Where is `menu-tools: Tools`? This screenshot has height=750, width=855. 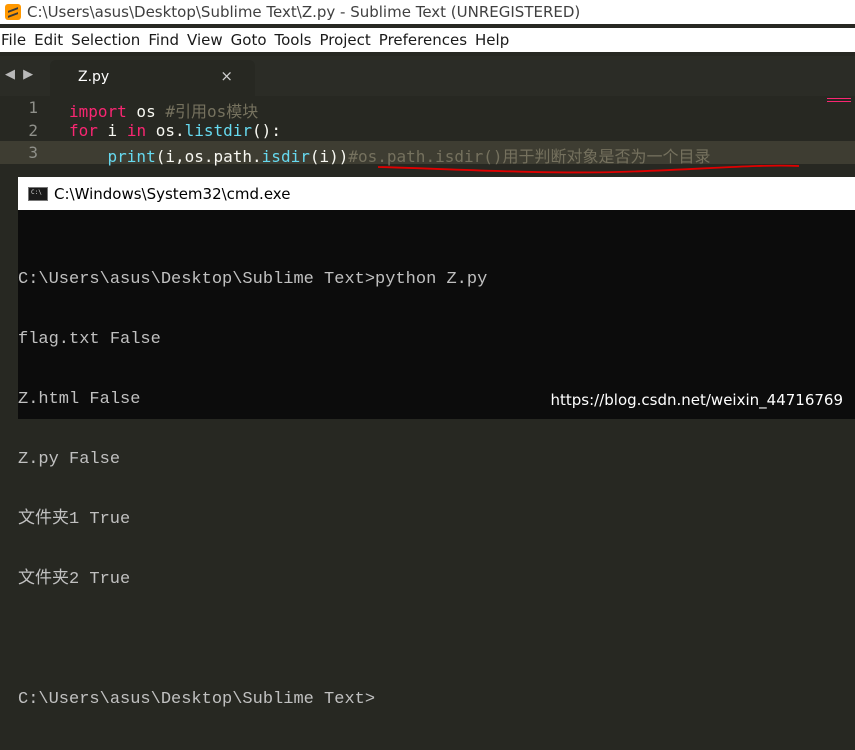
menu-tools: Tools is located at coordinates (297, 40).